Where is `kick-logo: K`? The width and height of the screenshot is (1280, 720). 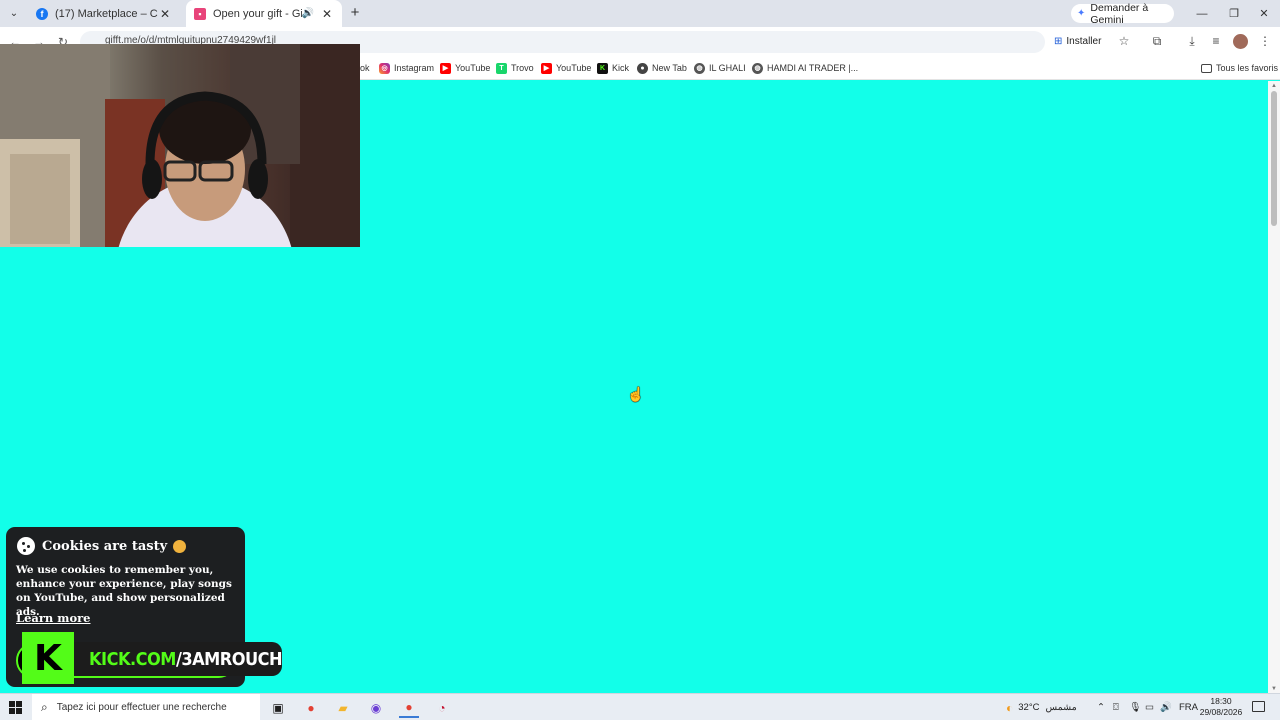
kick-logo: K is located at coordinates (48, 658).